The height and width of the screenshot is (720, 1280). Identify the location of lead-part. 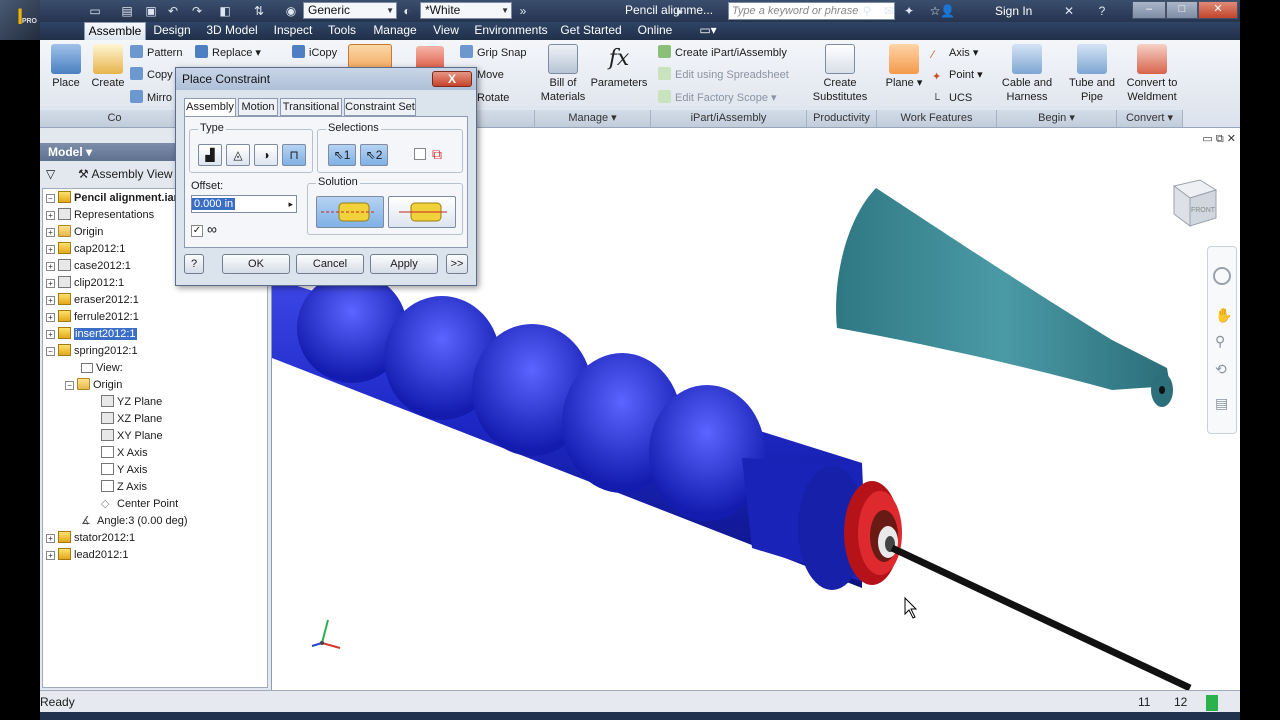
(1041, 617).